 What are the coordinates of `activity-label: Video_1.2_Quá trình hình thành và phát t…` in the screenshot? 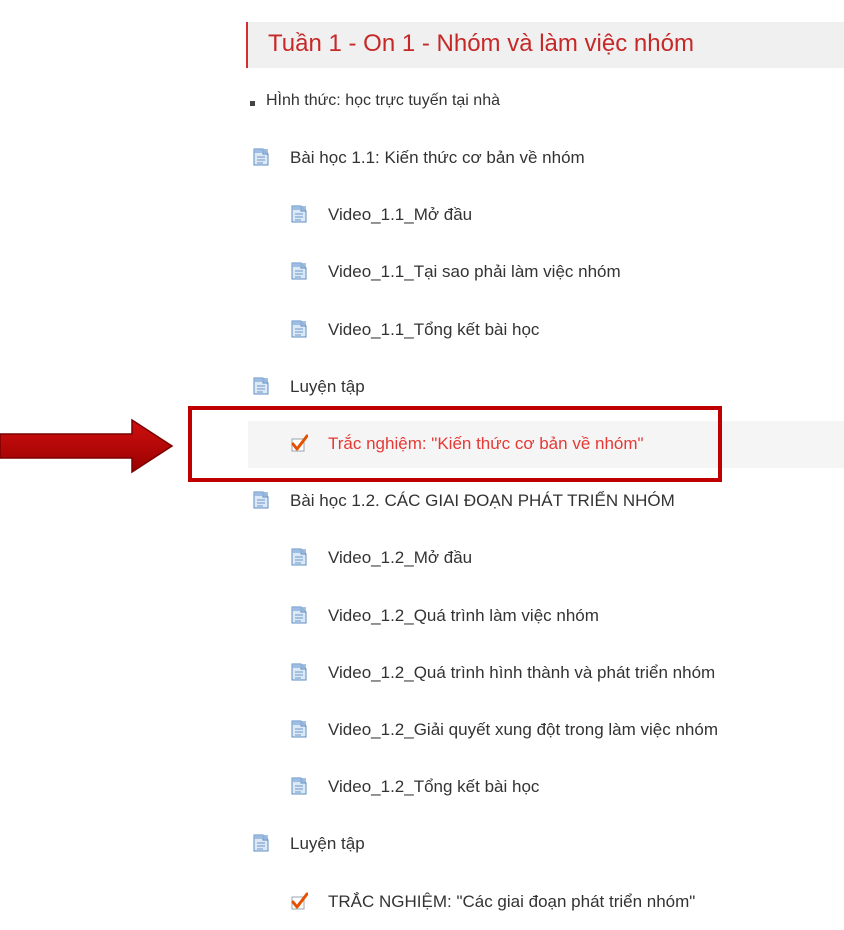 It's located at (521, 673).